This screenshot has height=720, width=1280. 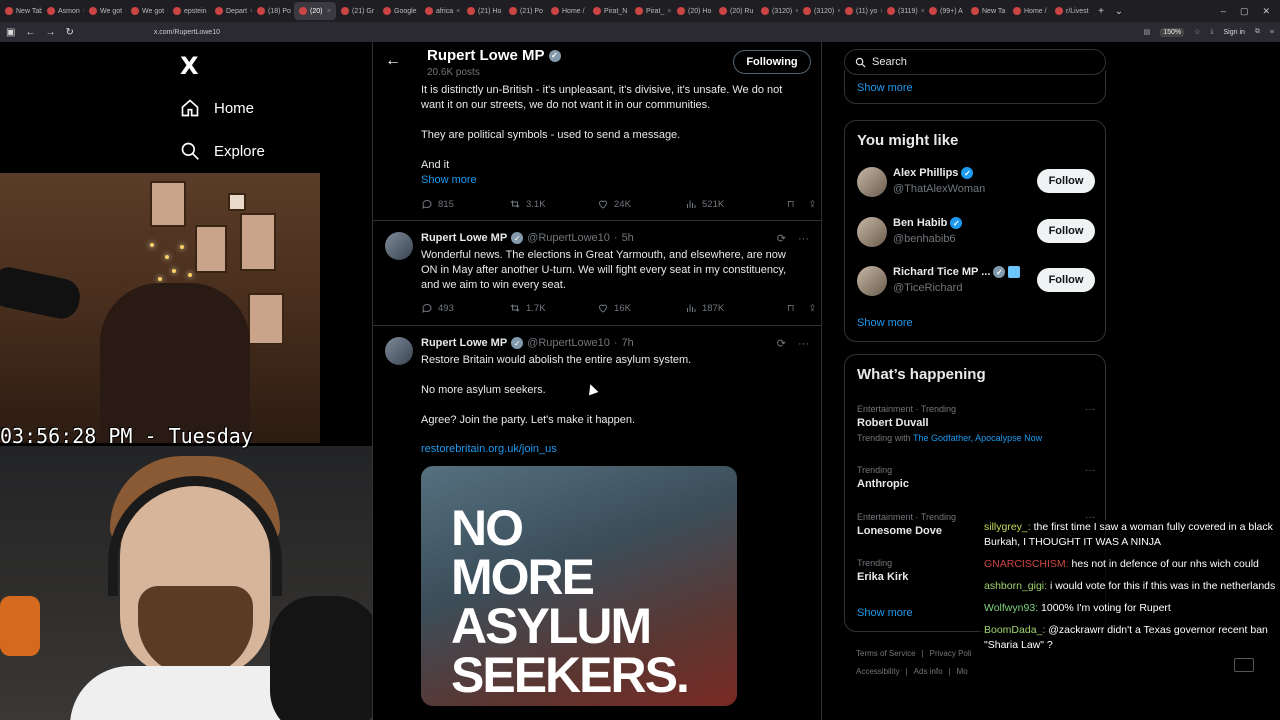 What do you see at coordinates (886, 653) in the screenshot?
I see `footer-link-terms: Terms of Service` at bounding box center [886, 653].